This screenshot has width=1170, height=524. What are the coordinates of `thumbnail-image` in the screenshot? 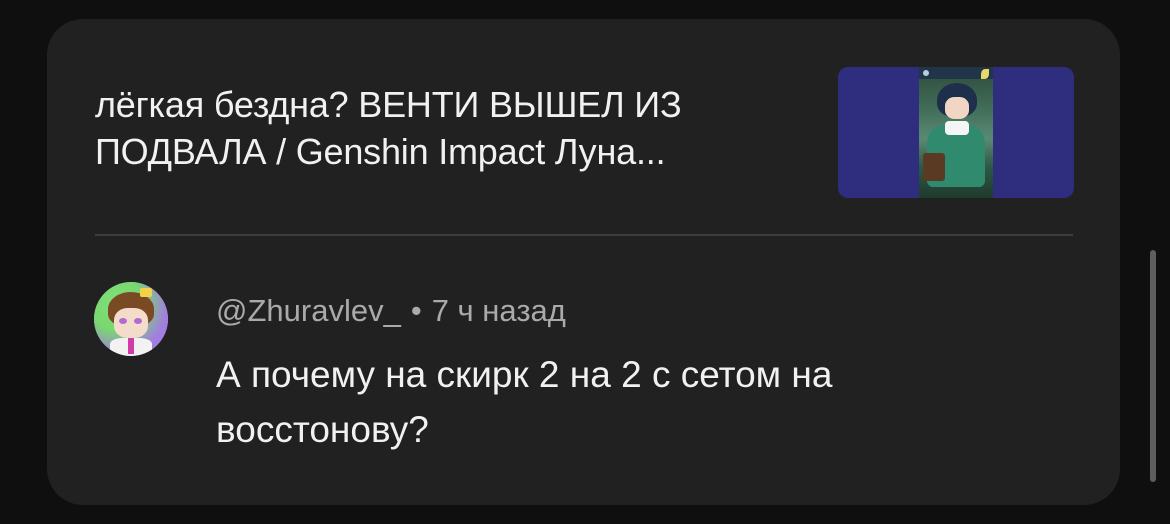 It's located at (956, 132).